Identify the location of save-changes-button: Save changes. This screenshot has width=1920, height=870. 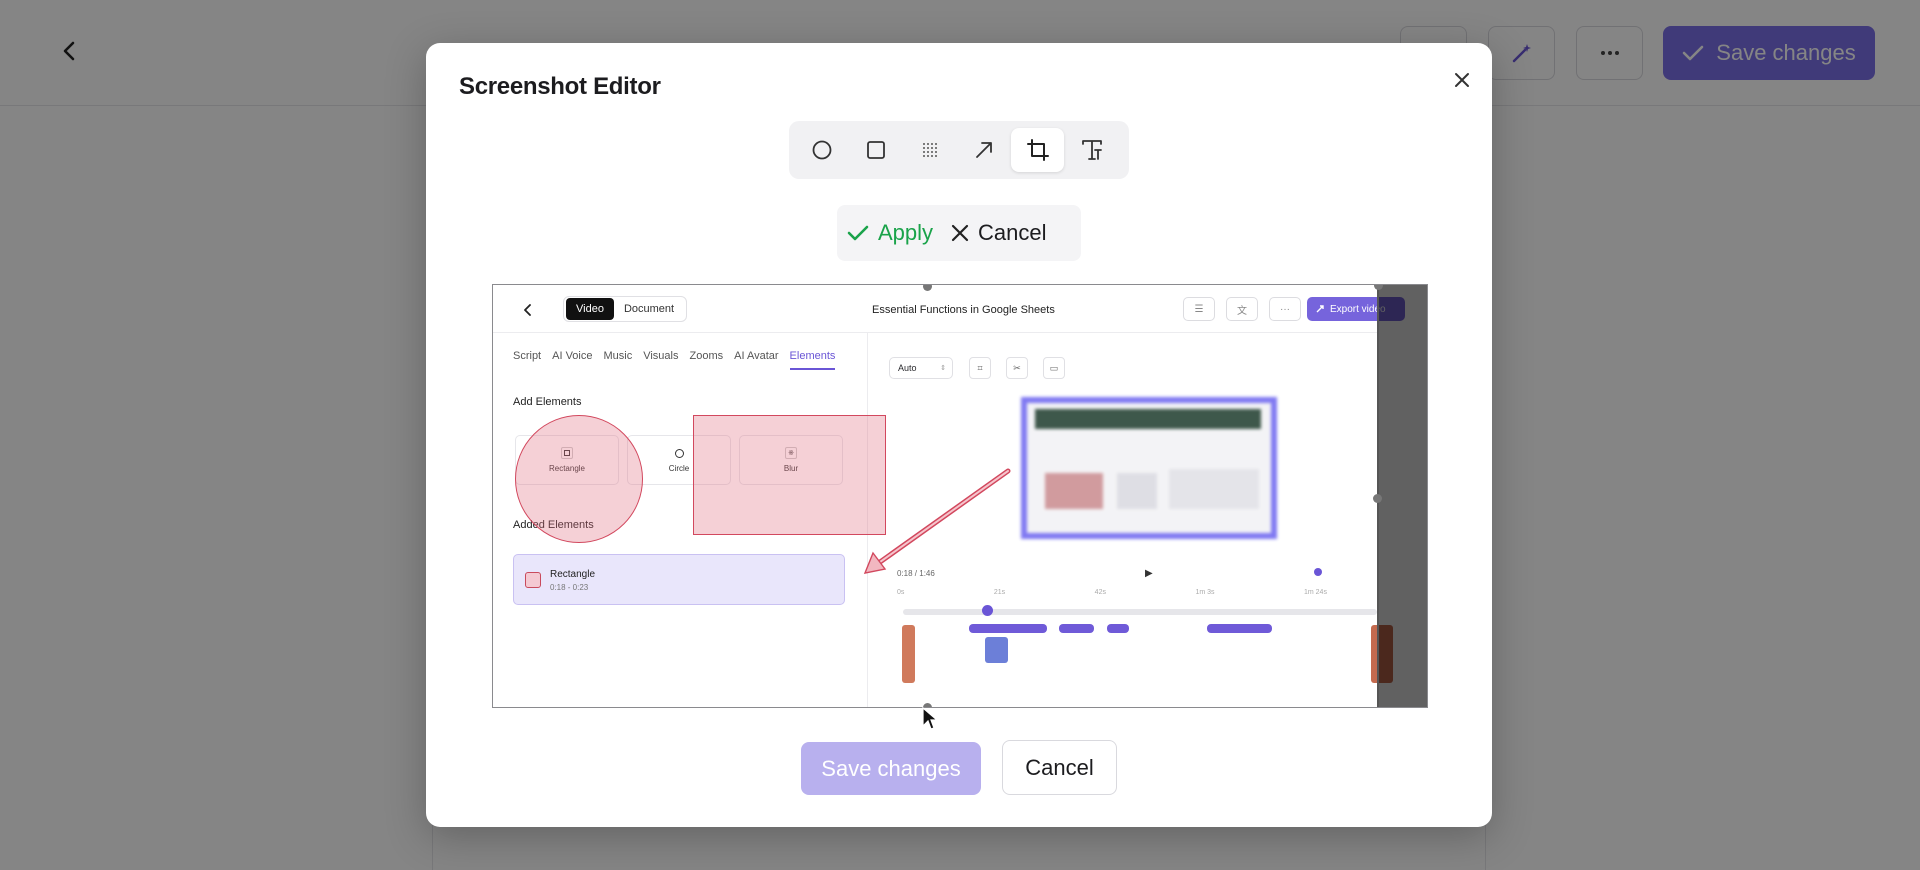
(891, 768).